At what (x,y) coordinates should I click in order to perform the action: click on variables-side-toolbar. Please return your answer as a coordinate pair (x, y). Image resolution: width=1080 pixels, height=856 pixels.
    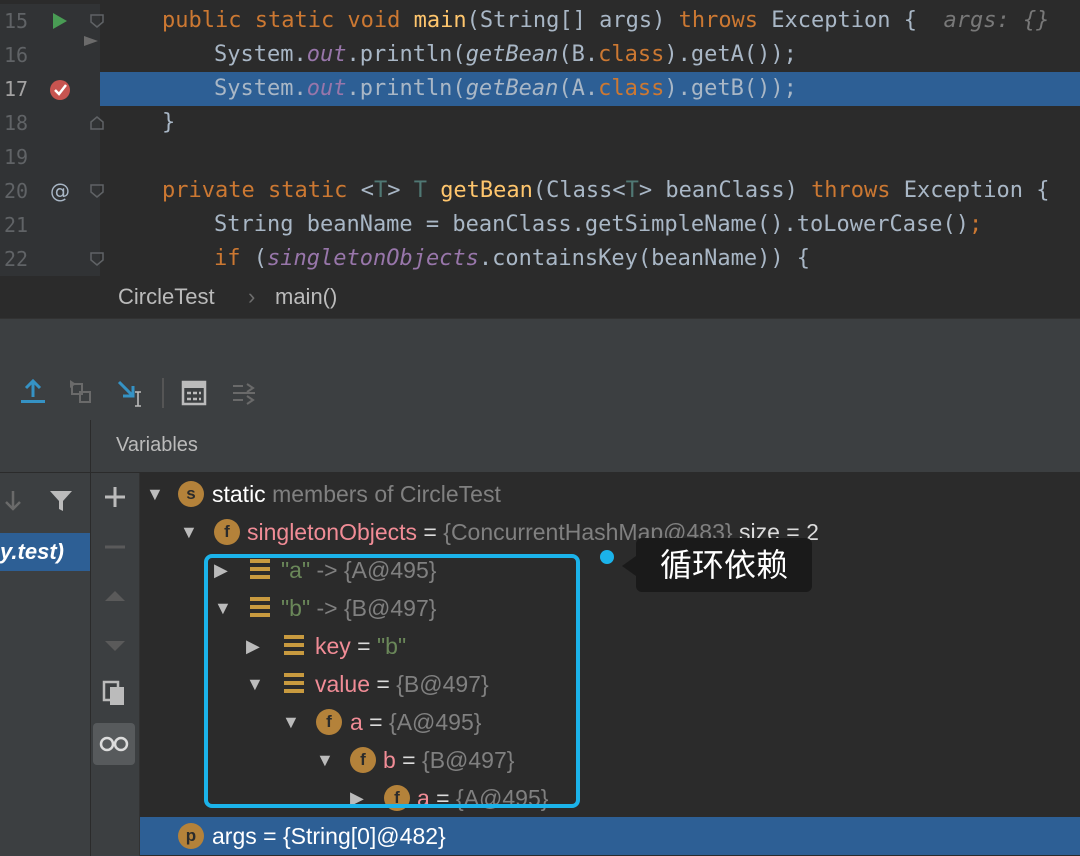
    Looking at the image, I should click on (115, 664).